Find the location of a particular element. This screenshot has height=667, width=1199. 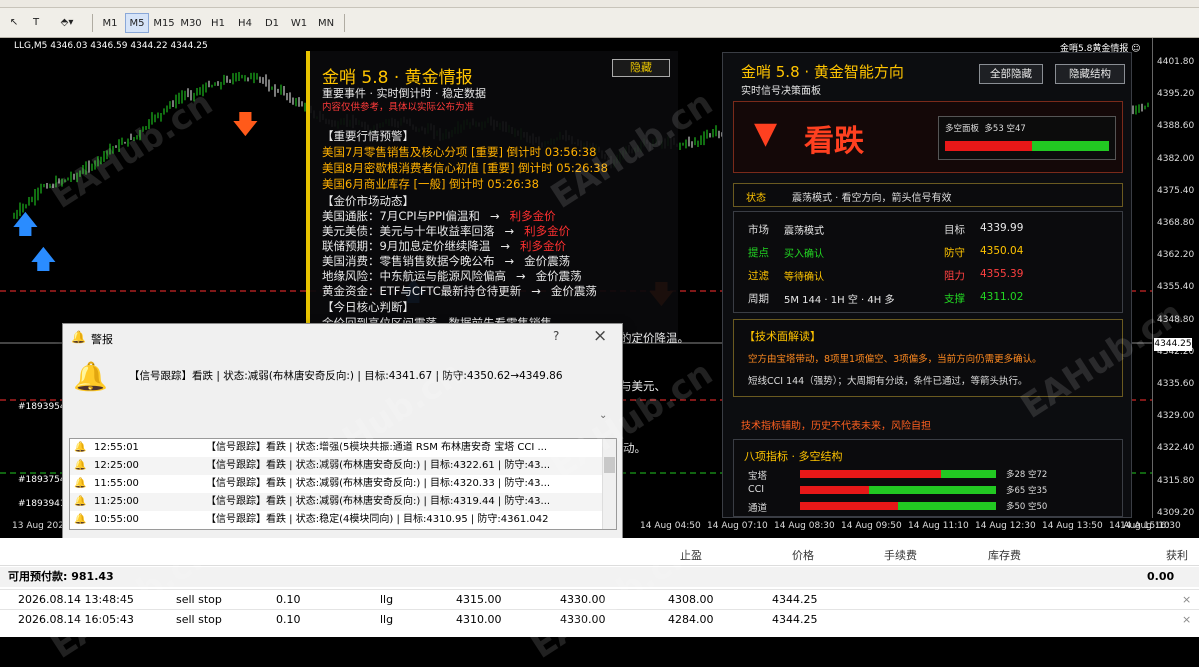

alert-bell-icon: 🔔 is located at coordinates (90, 376).